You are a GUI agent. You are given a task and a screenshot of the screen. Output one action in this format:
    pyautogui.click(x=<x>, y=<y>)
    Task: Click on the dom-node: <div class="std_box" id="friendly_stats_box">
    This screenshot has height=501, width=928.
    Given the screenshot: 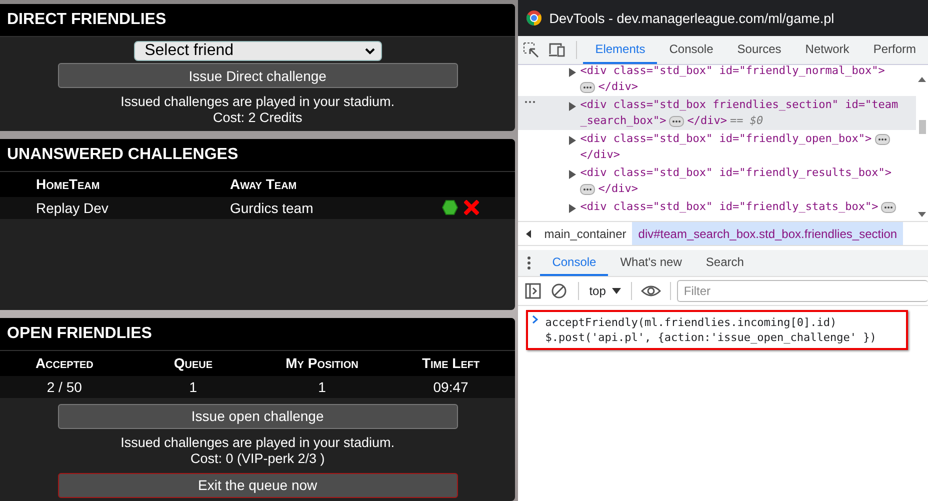 What is the action you would take?
    pyautogui.click(x=717, y=207)
    